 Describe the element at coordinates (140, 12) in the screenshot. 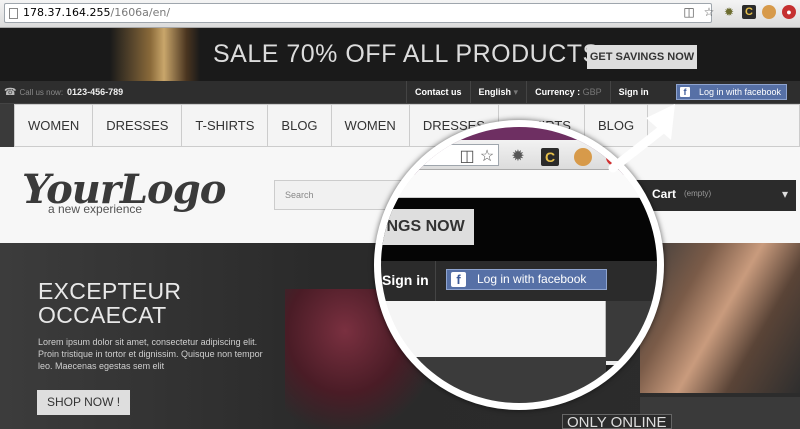

I see `url-path: /1606a/en/` at that location.